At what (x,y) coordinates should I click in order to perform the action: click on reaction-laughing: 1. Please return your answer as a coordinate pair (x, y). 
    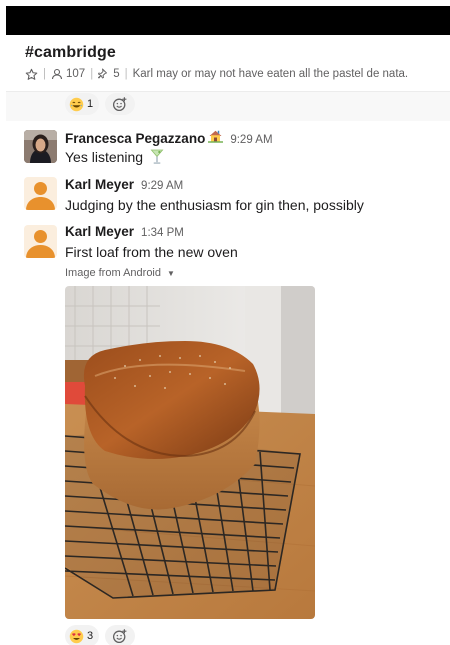
    Looking at the image, I should click on (82, 104).